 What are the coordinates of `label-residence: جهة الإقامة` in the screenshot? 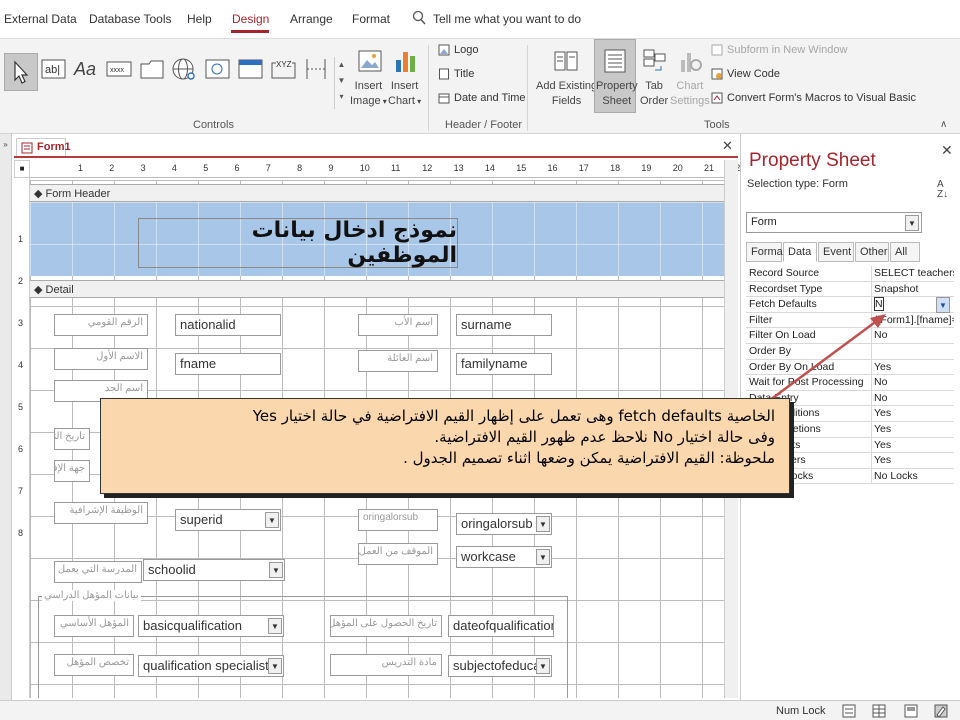 It's located at (72, 471).